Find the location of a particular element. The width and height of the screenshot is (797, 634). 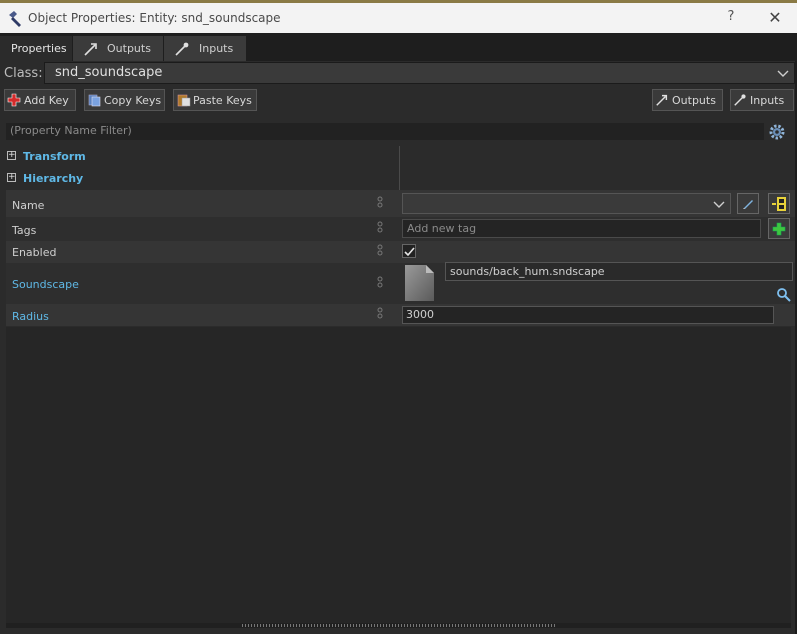

inputs-label: Inputs is located at coordinates (767, 100).